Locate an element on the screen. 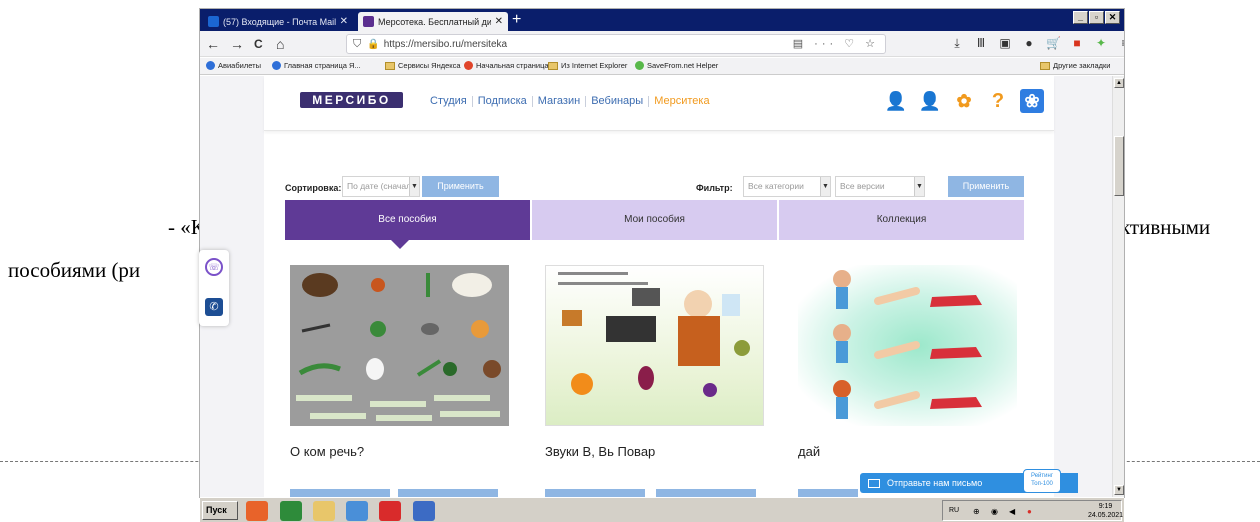 The width and height of the screenshot is (1260, 522). aid-card-title: дай is located at coordinates (809, 451).